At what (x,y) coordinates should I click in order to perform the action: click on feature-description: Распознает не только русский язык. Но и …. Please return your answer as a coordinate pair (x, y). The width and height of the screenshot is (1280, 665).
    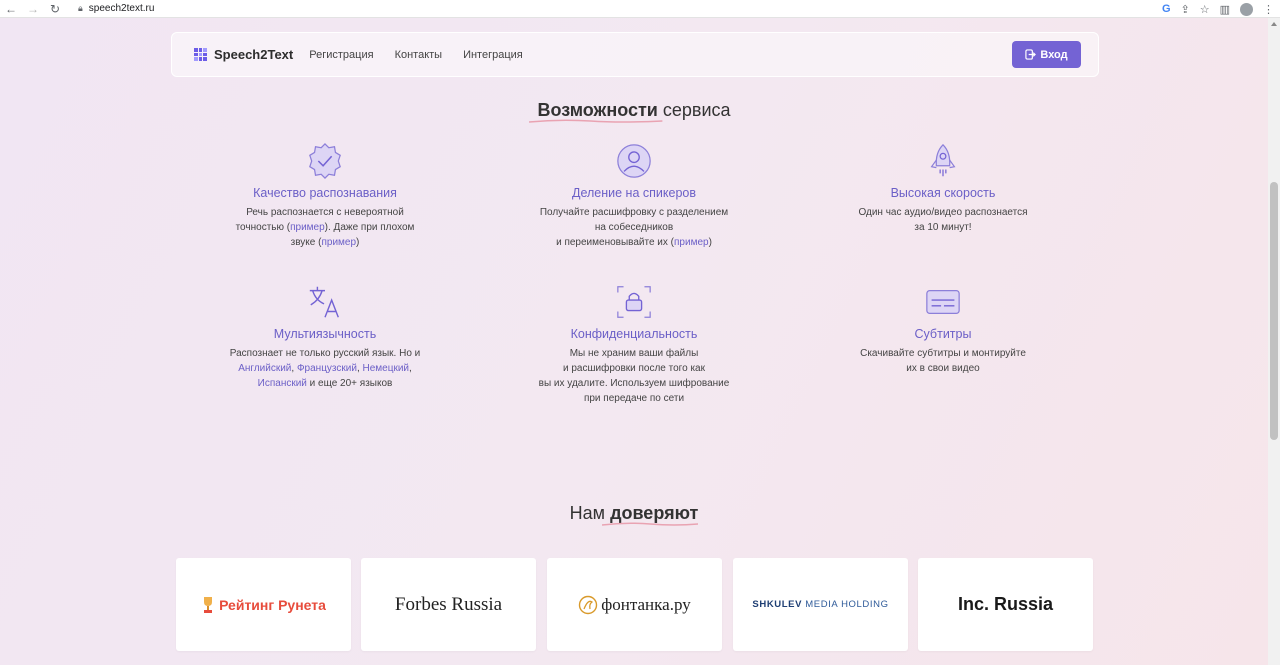
    Looking at the image, I should click on (325, 368).